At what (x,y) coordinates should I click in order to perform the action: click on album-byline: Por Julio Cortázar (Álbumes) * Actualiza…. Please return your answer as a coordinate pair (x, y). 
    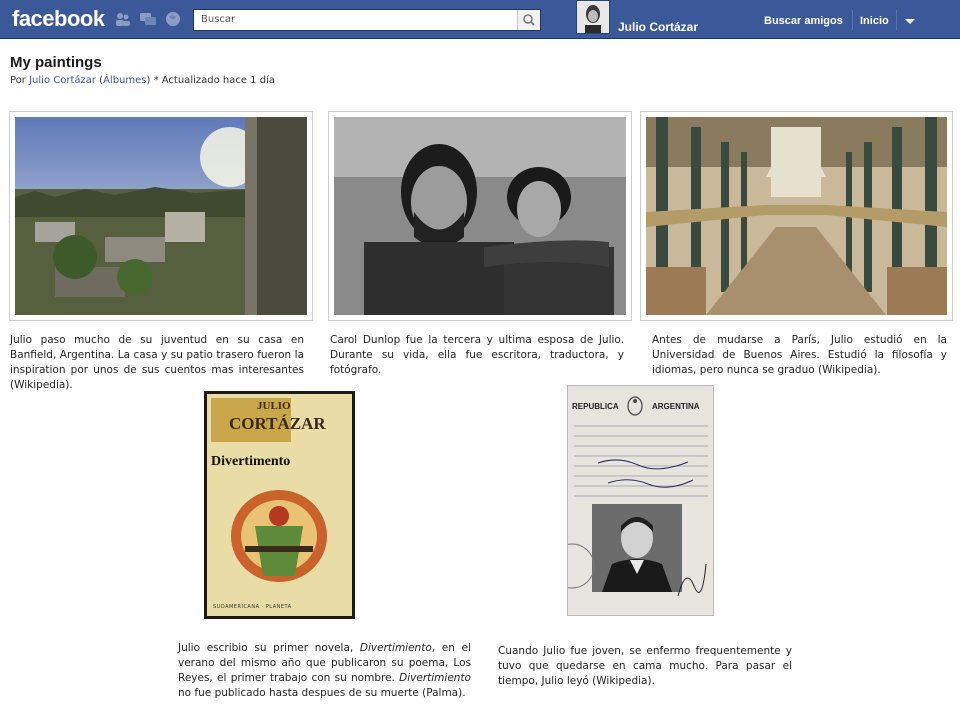
    Looking at the image, I should click on (142, 80).